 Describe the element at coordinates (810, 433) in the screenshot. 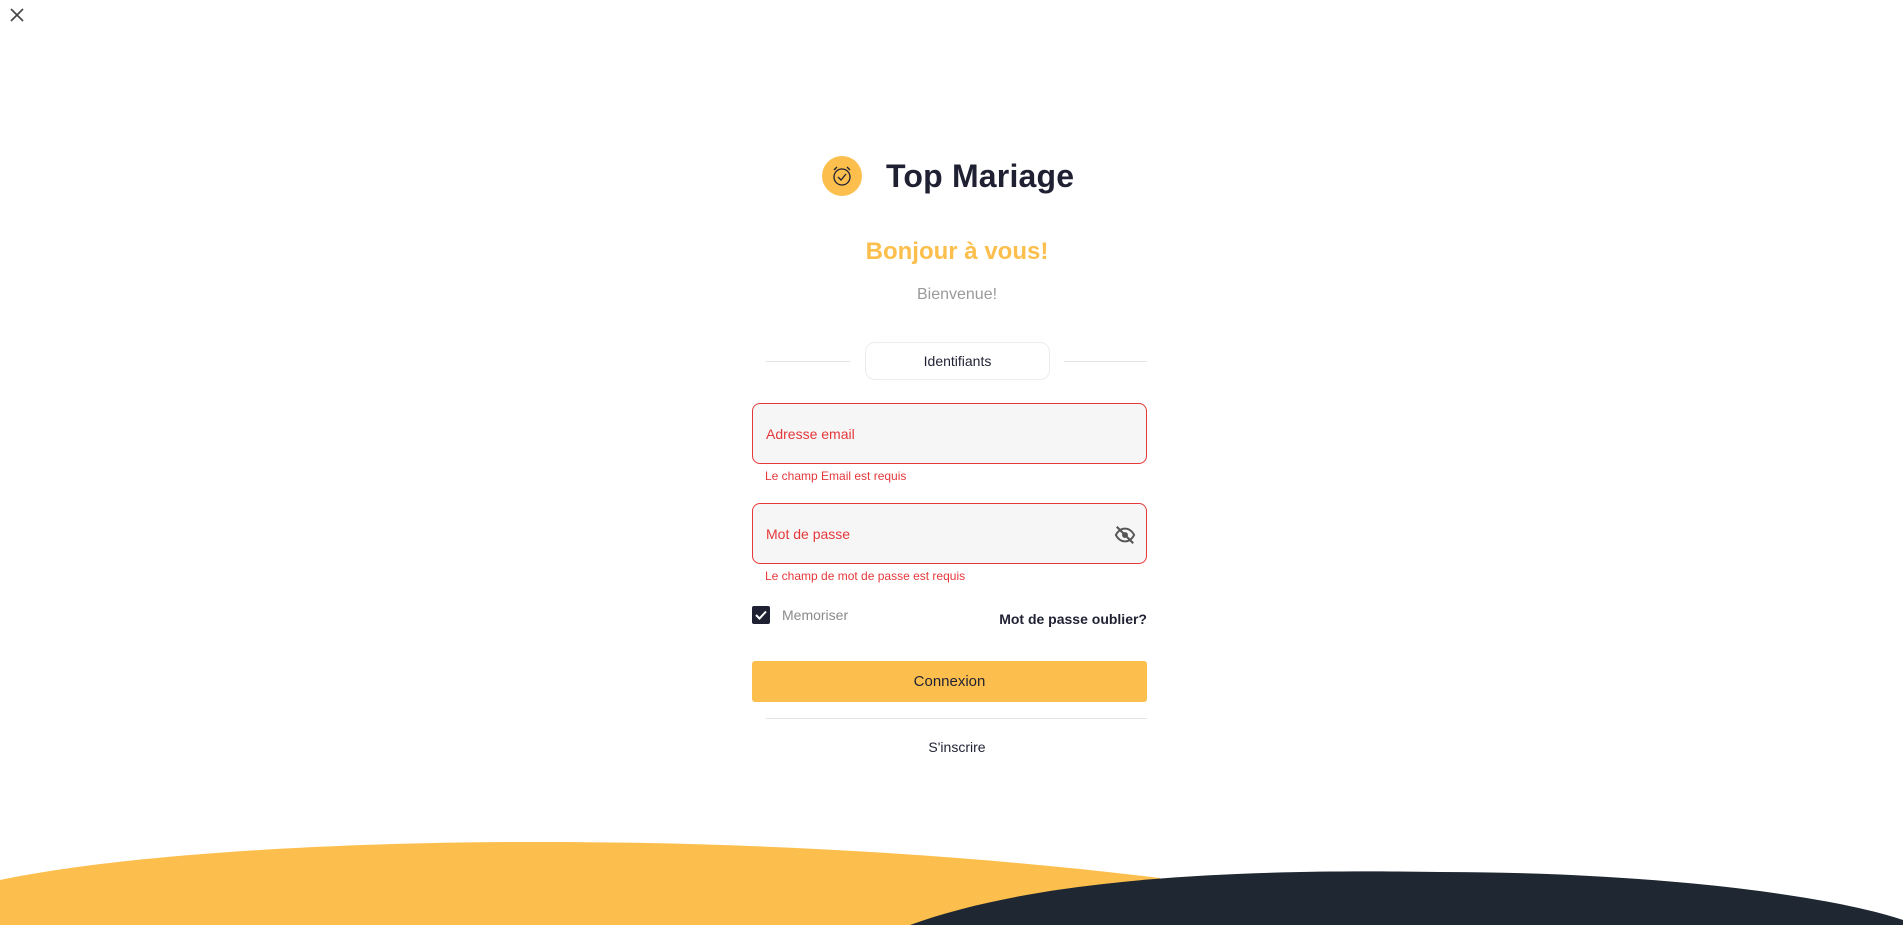

I see `email-field-label: Adresse email` at that location.